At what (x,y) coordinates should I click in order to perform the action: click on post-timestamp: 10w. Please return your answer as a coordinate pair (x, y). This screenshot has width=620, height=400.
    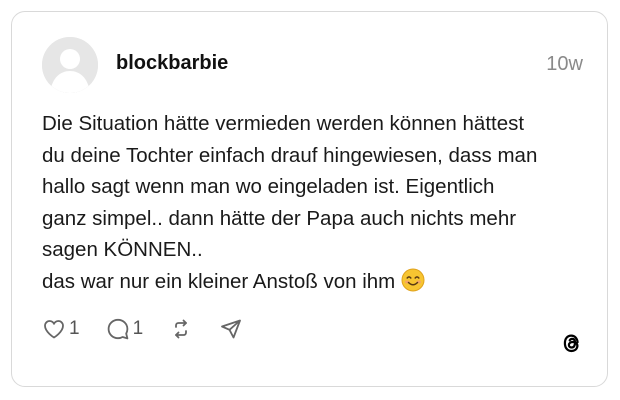
    Looking at the image, I should click on (564, 64).